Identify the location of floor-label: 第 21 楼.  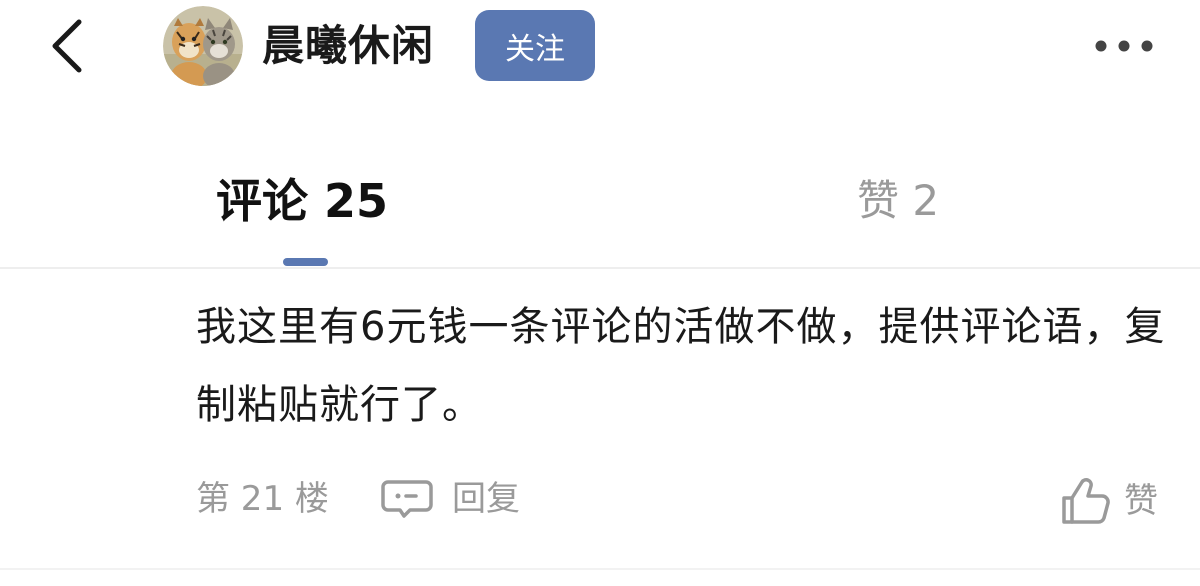
(262, 499).